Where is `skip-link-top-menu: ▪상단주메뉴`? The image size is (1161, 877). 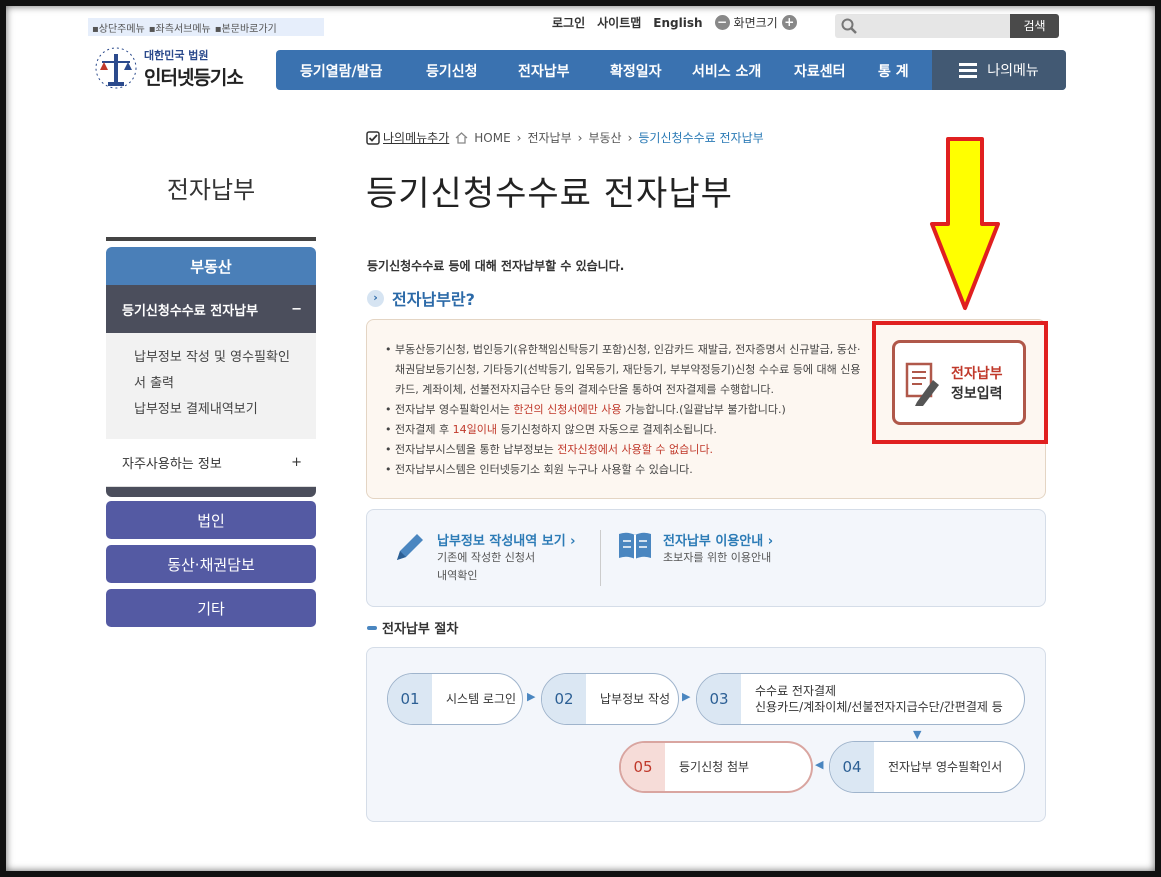 skip-link-top-menu: ▪상단주메뉴 is located at coordinates (118, 27).